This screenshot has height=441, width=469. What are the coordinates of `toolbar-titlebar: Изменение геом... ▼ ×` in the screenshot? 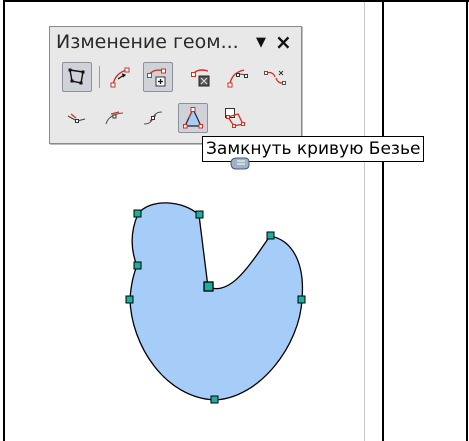 It's located at (175, 43).